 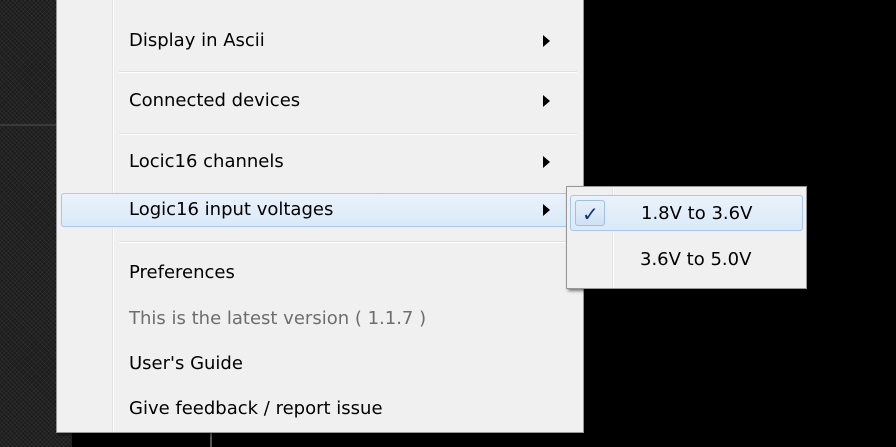 I want to click on submenu-item-1-8v-to-3-6v: ✓ 1.8V to 3.6V, so click(x=686, y=213).